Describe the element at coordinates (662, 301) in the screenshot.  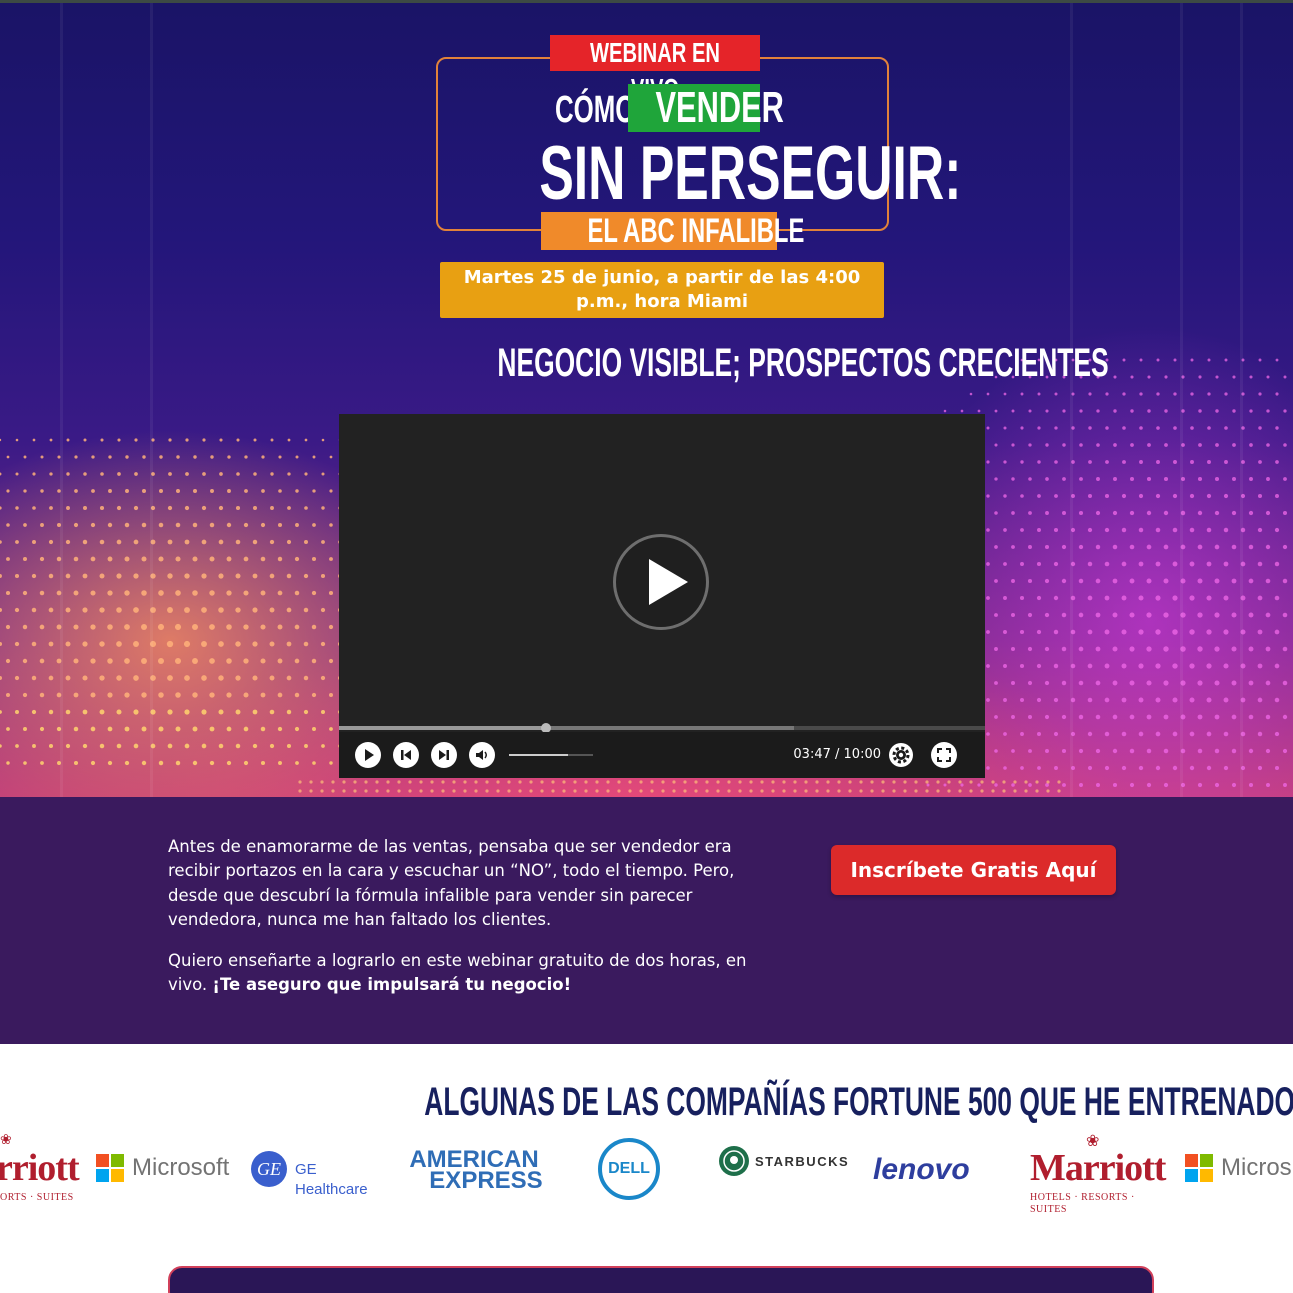
I see `event-date-line2: p.m., hora Miami` at that location.